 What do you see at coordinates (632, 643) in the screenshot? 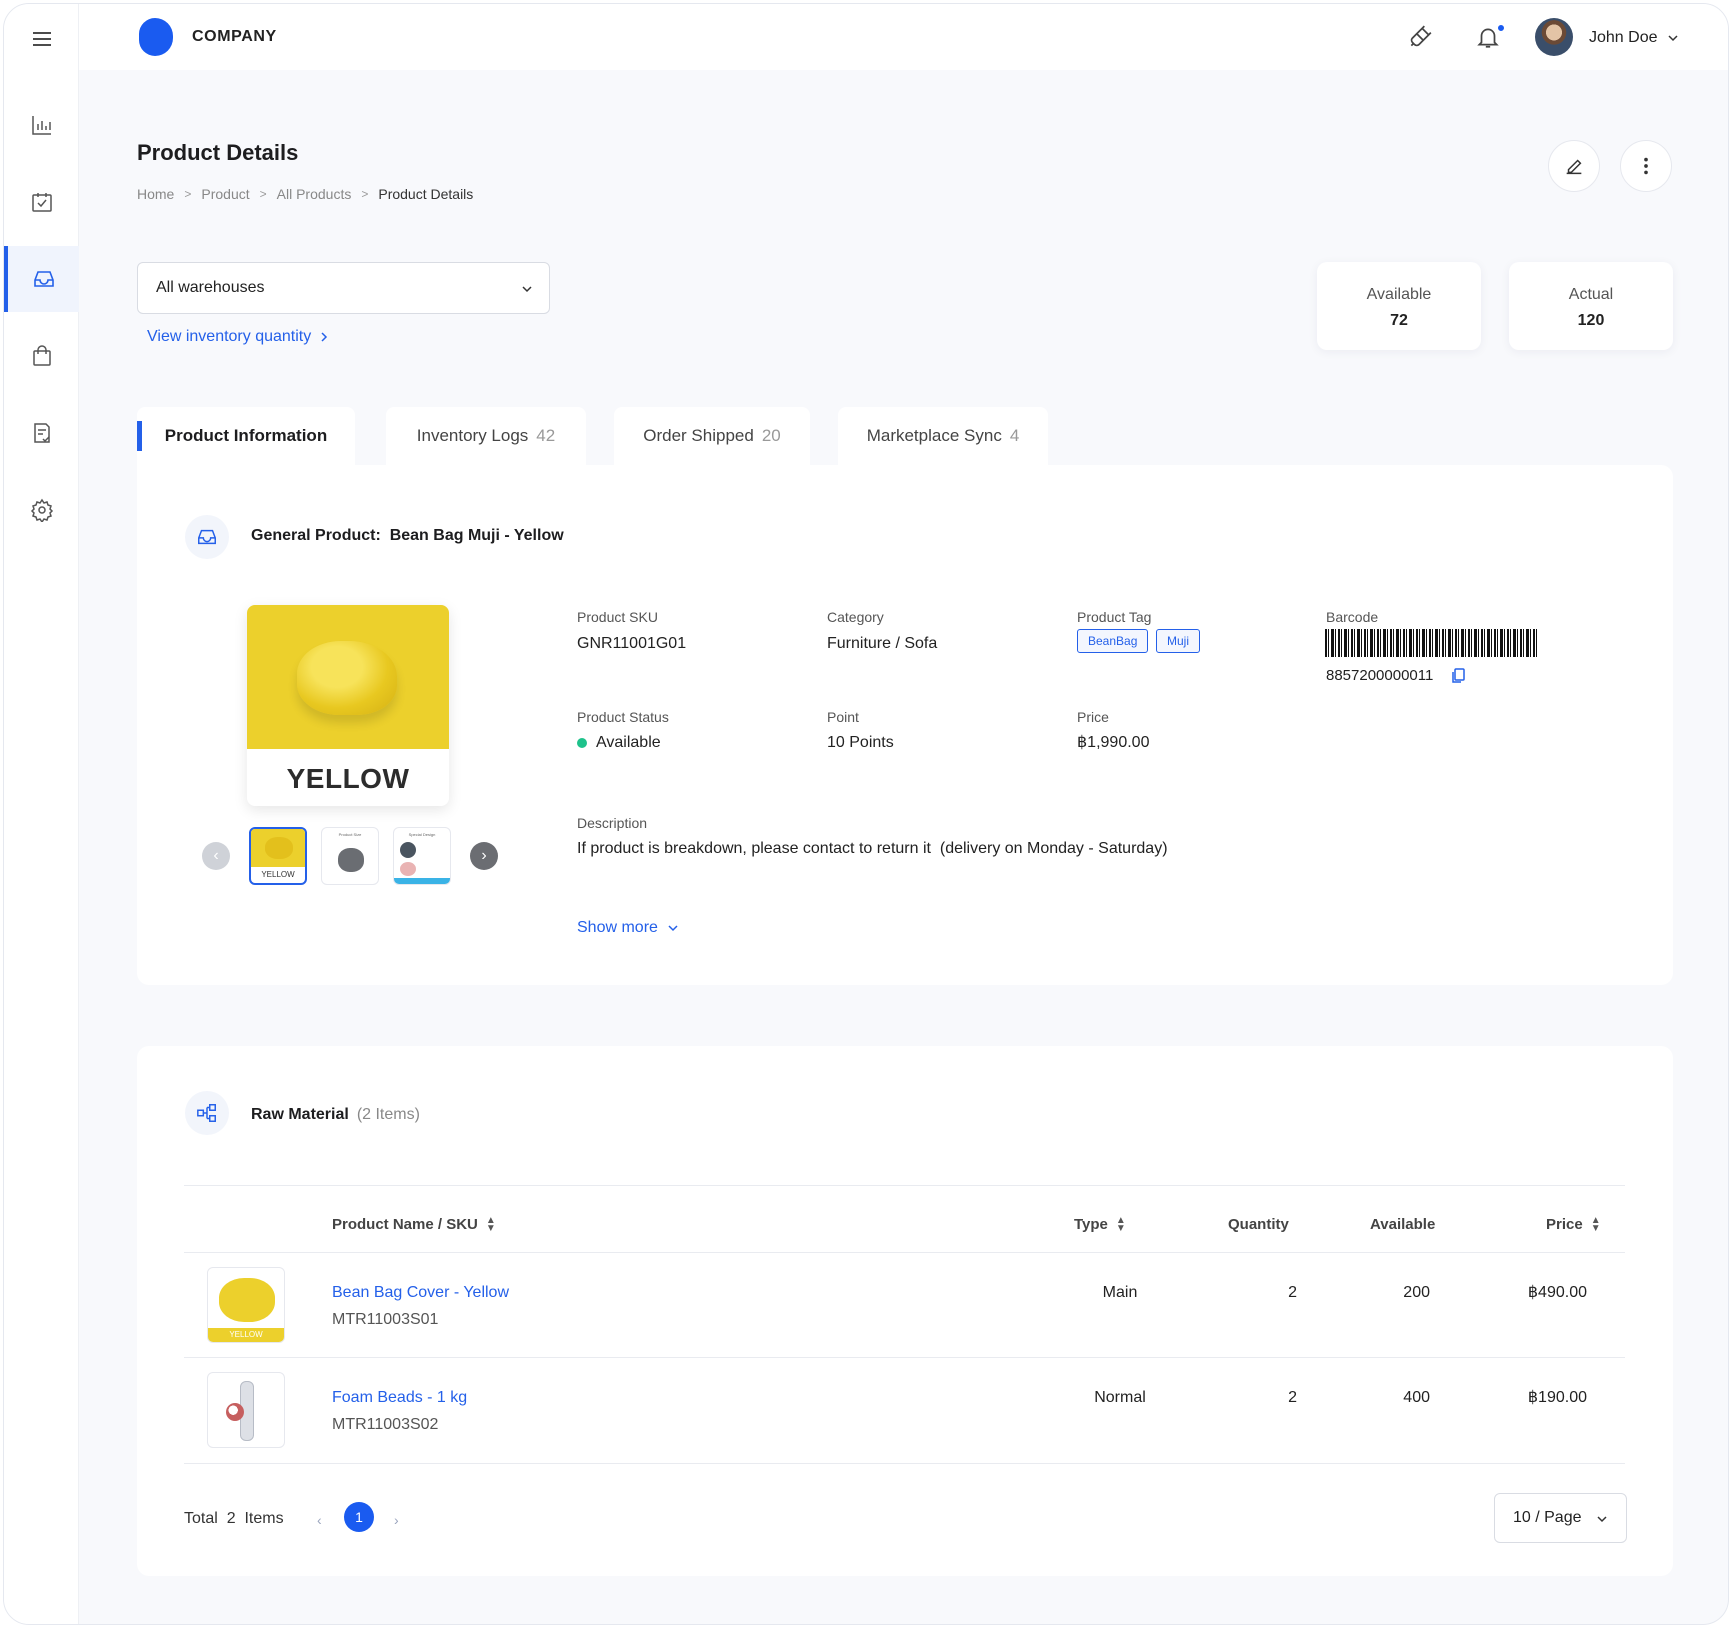
I see `sku-value: GNR11001G01` at bounding box center [632, 643].